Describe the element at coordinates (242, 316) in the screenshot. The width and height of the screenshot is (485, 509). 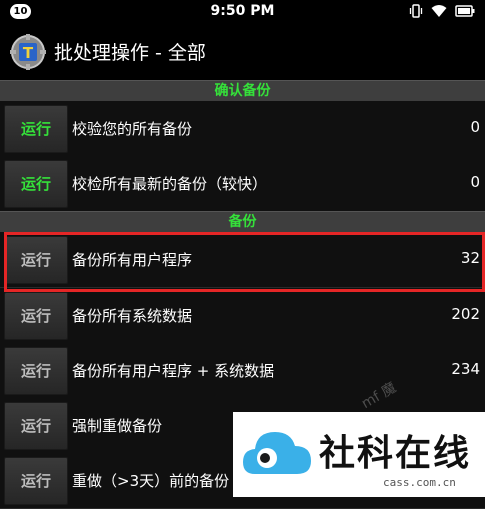
I see `list-item: 运行 备份所有系统数据 202` at that location.